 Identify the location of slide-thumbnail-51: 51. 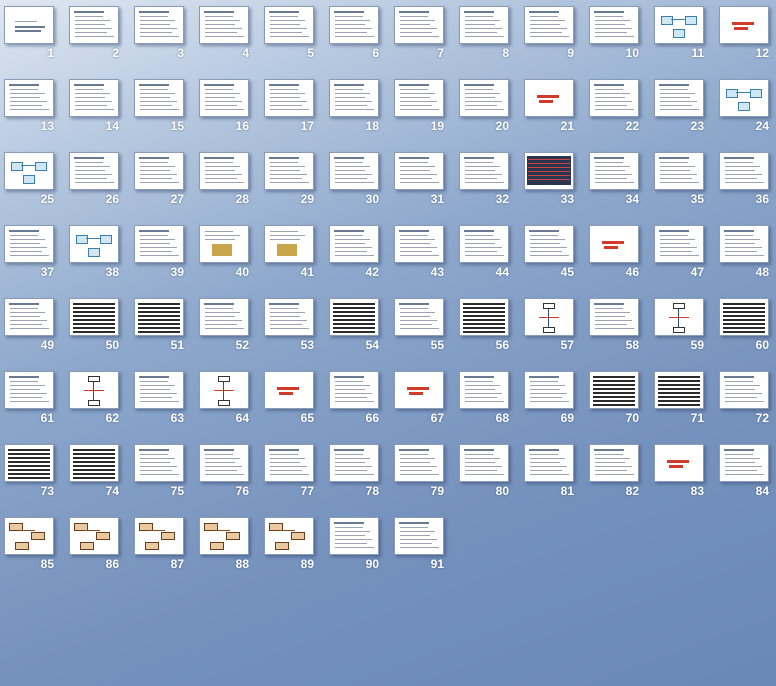
(162, 328).